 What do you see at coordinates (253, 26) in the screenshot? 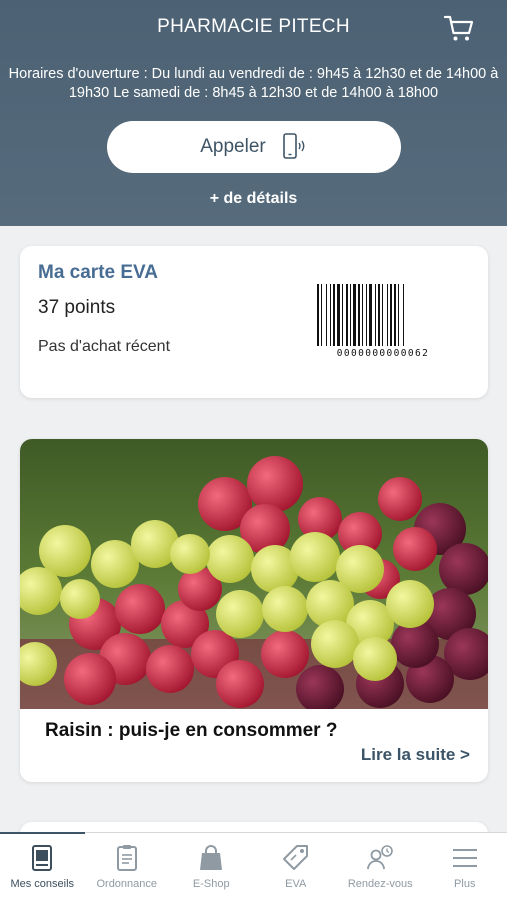
I see `pharmacy-name: PHARMACIE PITECH` at bounding box center [253, 26].